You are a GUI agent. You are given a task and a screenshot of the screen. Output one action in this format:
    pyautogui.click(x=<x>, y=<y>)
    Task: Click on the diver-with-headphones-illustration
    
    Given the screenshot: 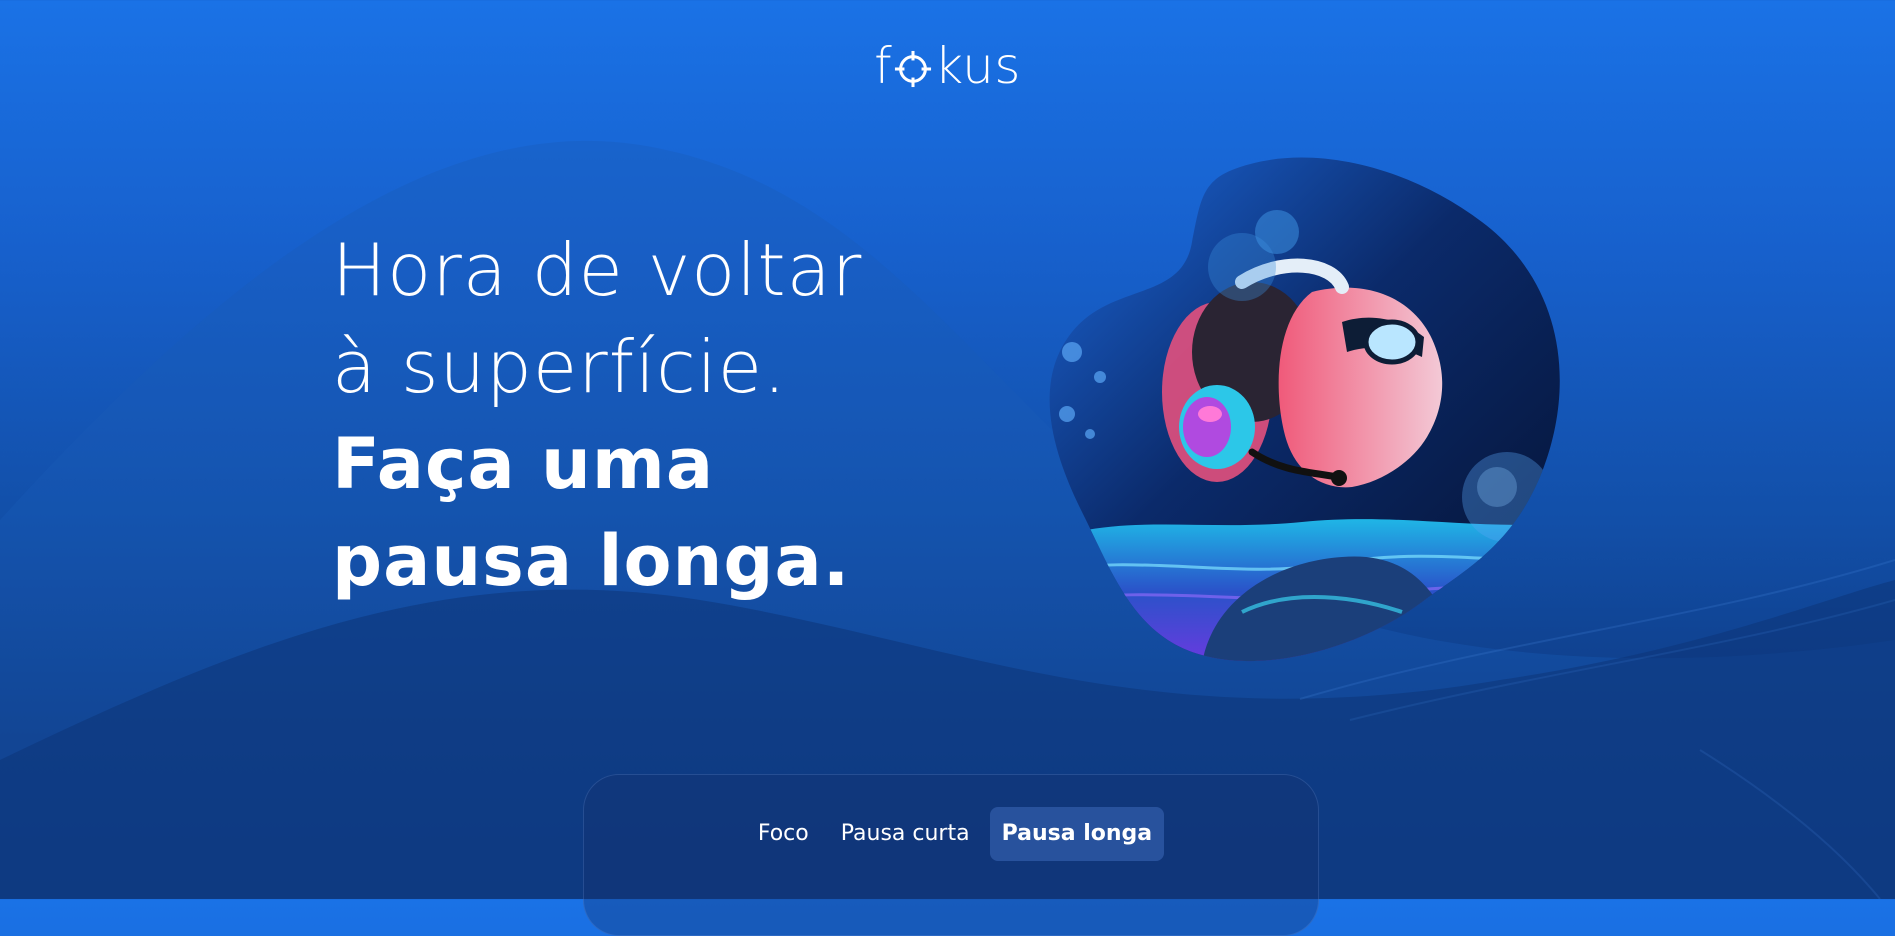 What is the action you would take?
    pyautogui.click(x=1304, y=409)
    